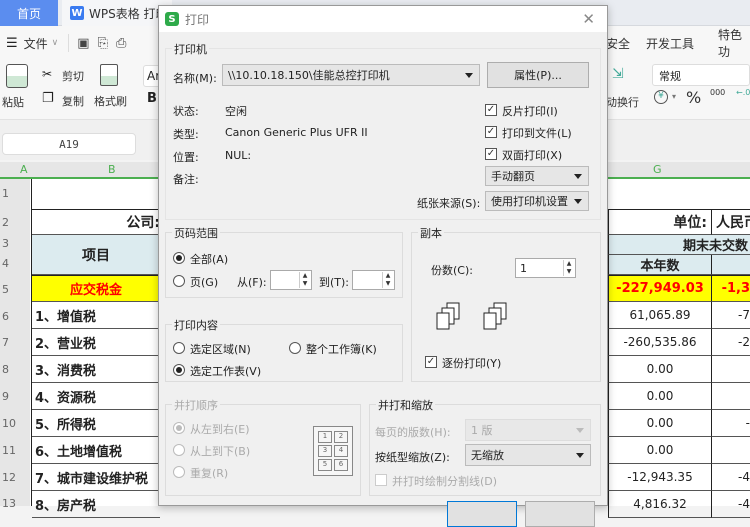  I want to click on duplex-checkbox: ✓, so click(491, 154).